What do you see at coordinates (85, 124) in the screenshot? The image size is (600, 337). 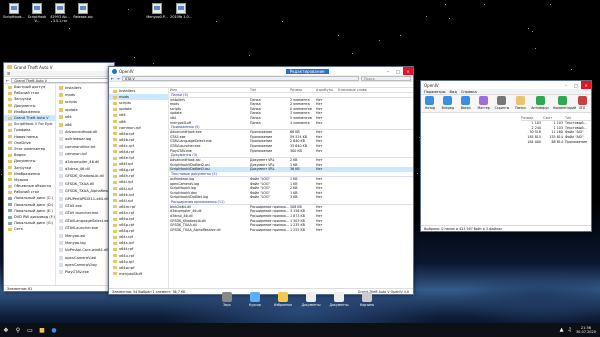 I see `file-row: x86` at bounding box center [85, 124].